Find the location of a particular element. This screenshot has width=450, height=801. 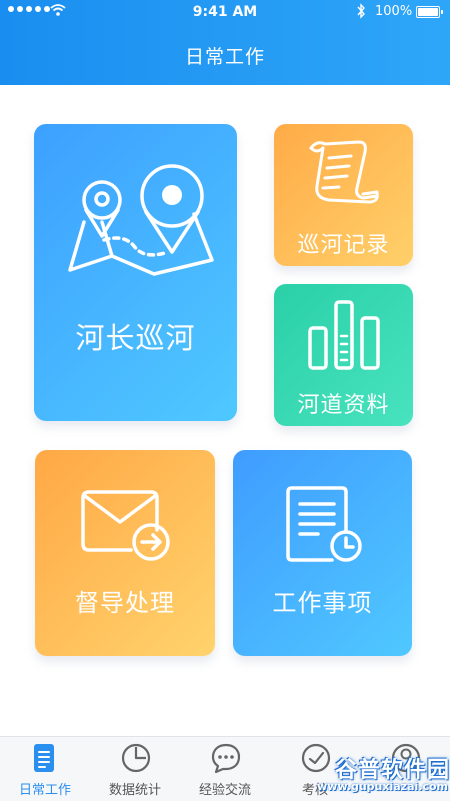

tab-label: 经验交流 is located at coordinates (224, 790).